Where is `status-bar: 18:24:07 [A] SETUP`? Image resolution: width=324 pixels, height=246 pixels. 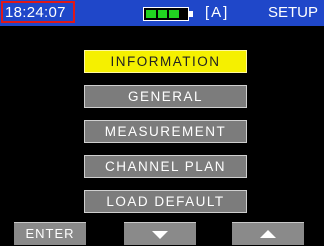 status-bar: 18:24:07 [A] SETUP is located at coordinates (162, 13).